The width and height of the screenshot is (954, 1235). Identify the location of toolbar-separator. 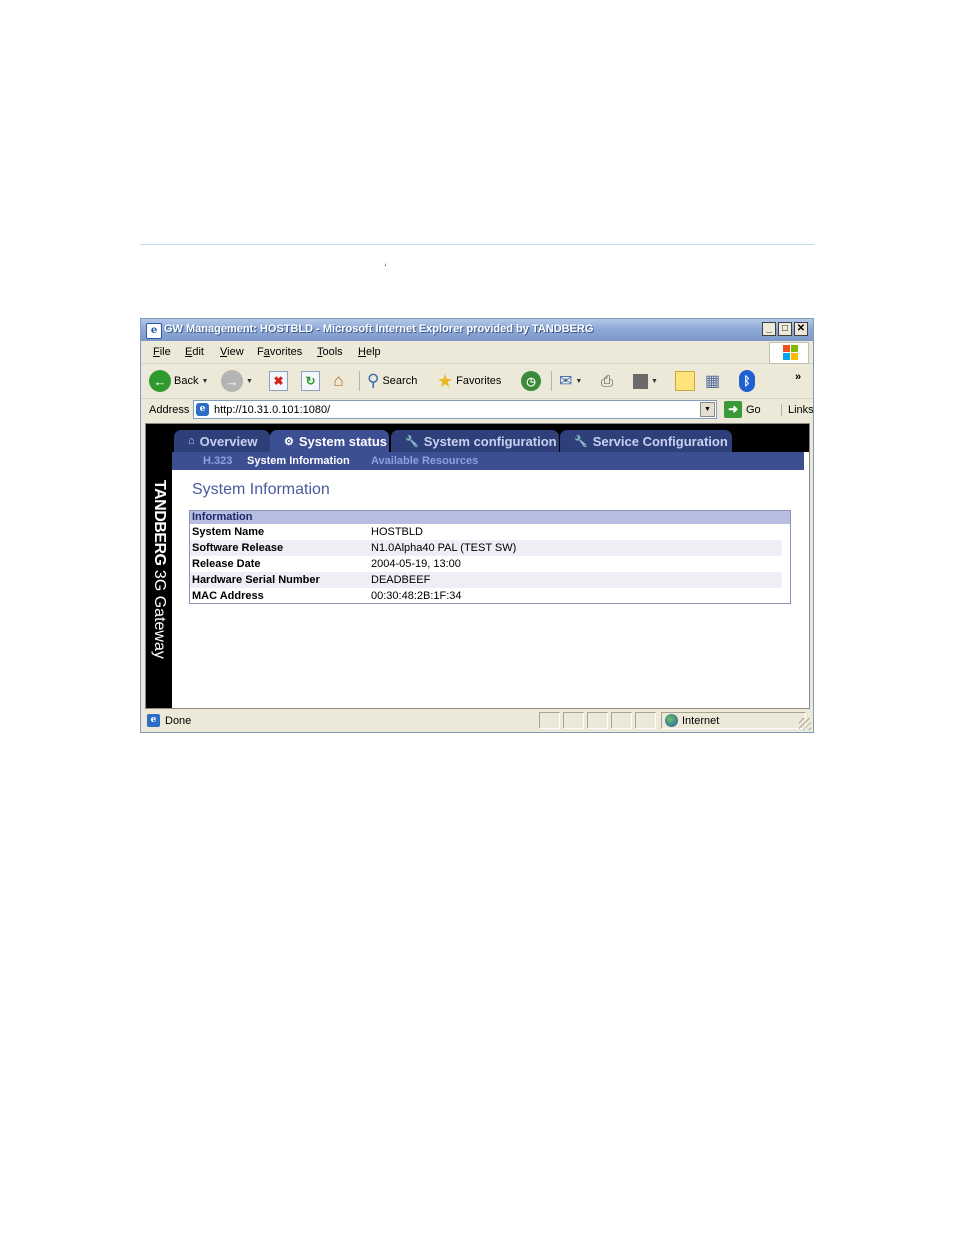
(359, 381).